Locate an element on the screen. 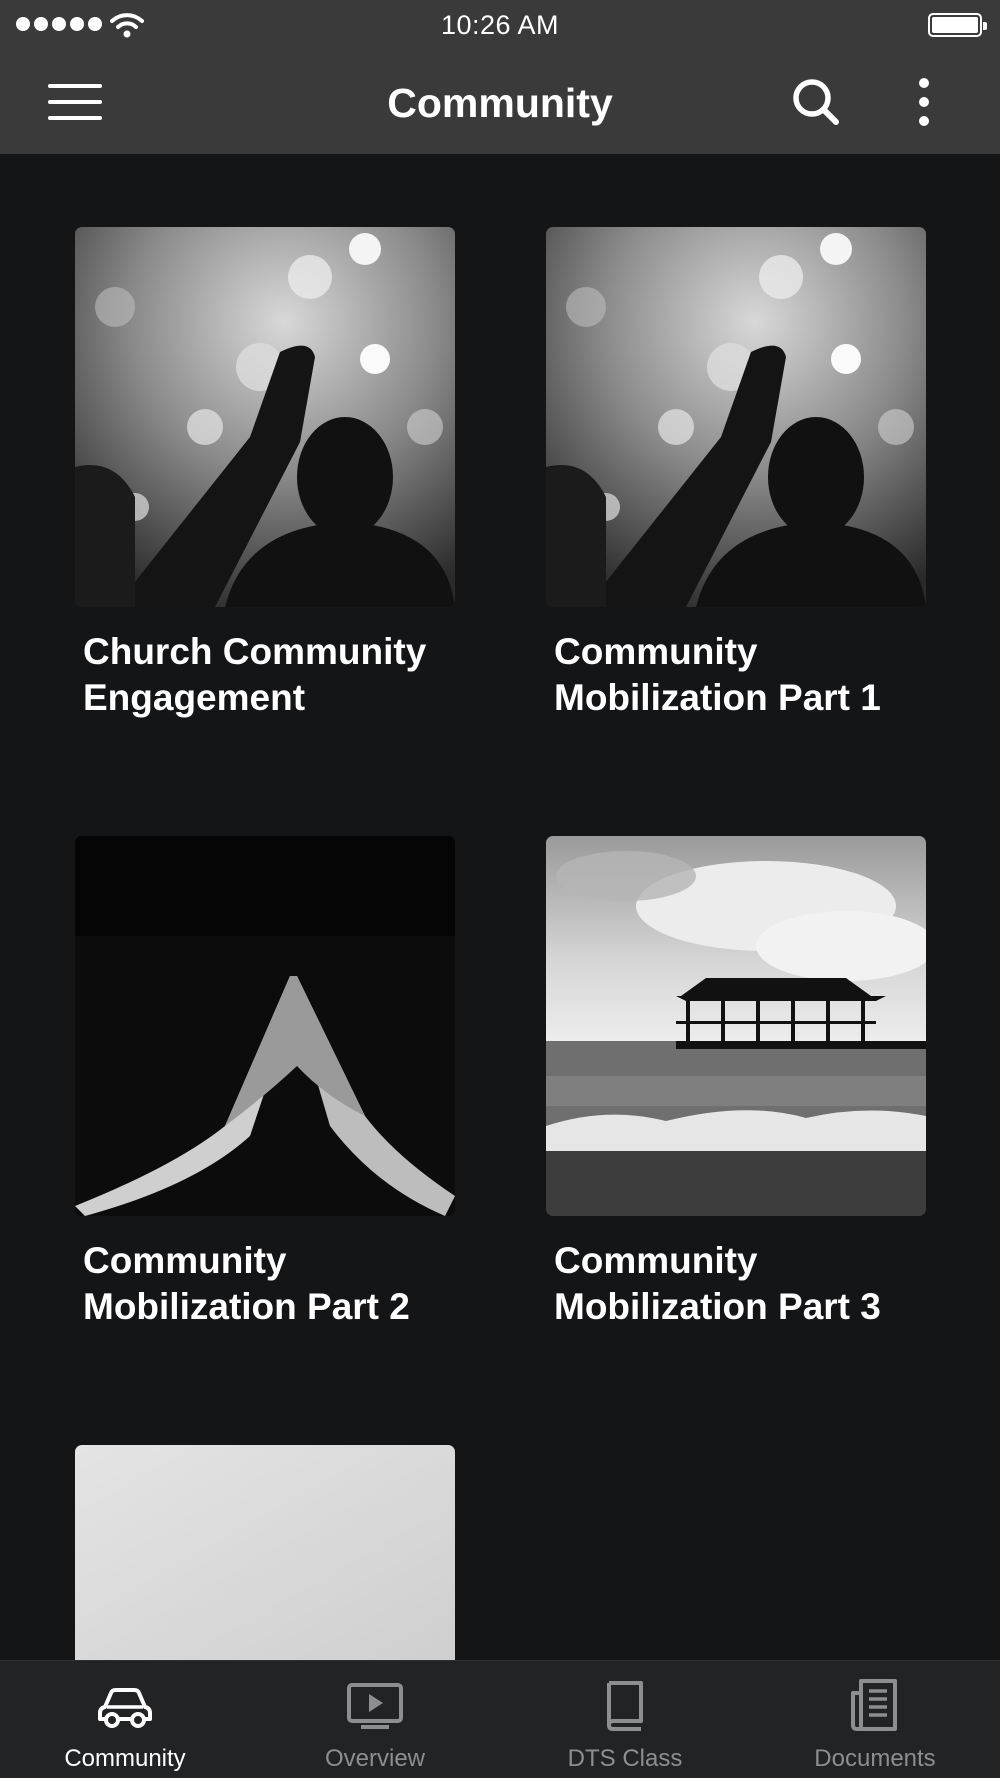  course-card is located at coordinates (265, 1552).